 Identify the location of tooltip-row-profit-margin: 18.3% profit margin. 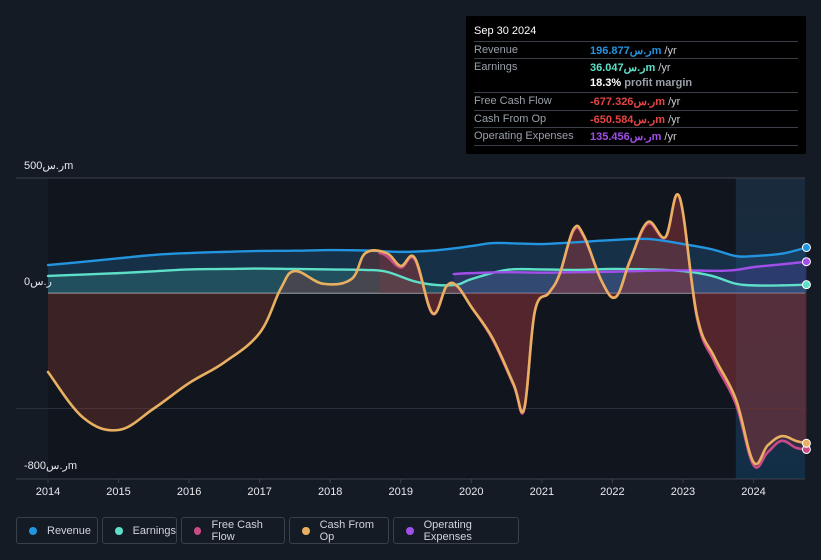
(636, 83).